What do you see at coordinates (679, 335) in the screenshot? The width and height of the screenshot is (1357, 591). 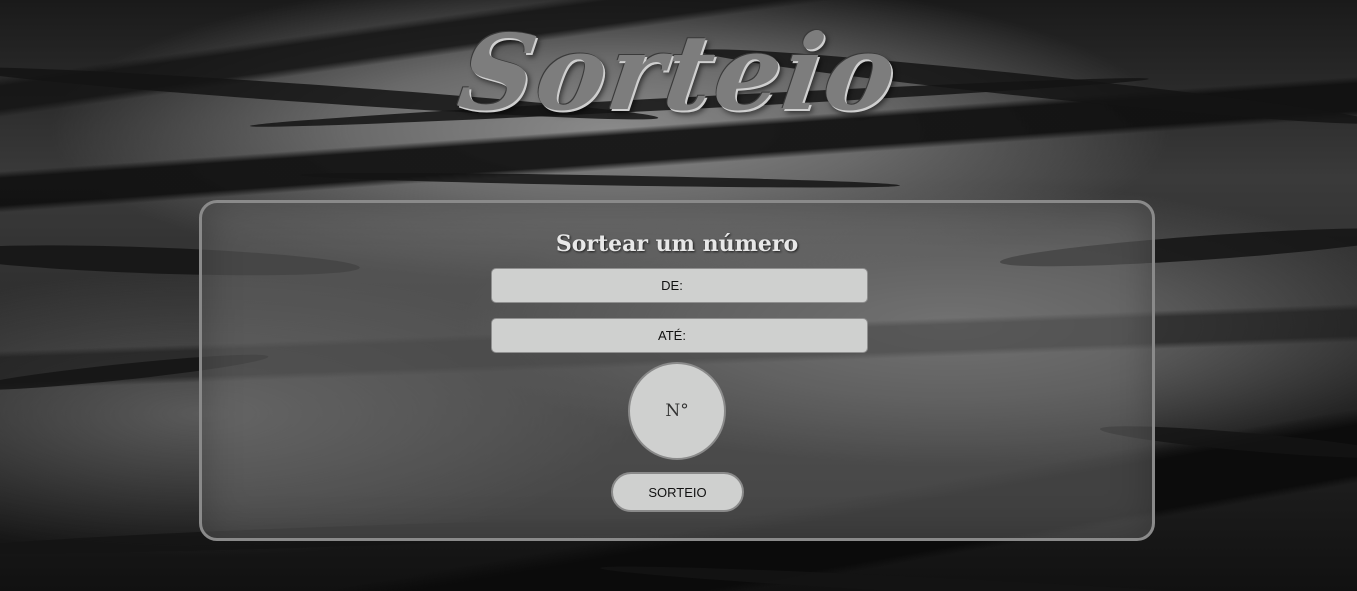 I see `to-number-input` at bounding box center [679, 335].